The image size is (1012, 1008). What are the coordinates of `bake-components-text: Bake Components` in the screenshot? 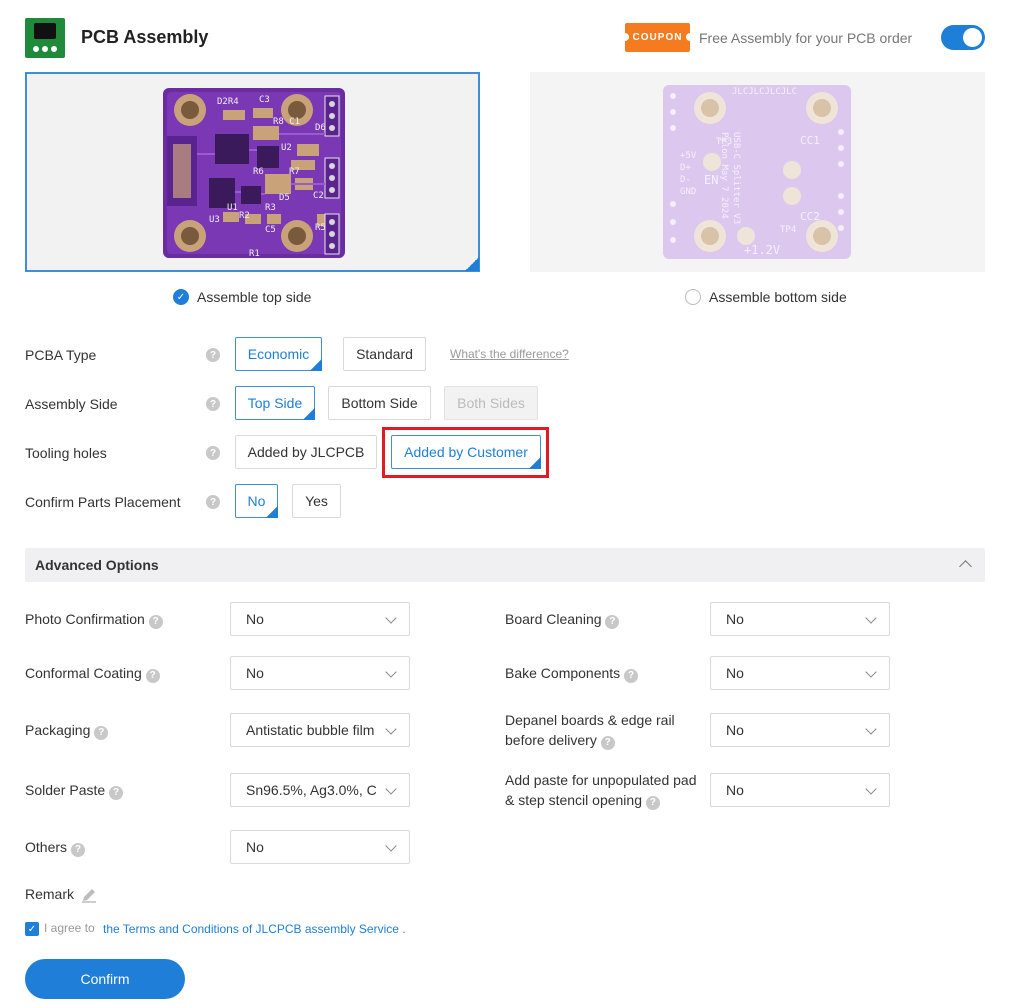 It's located at (563, 673).